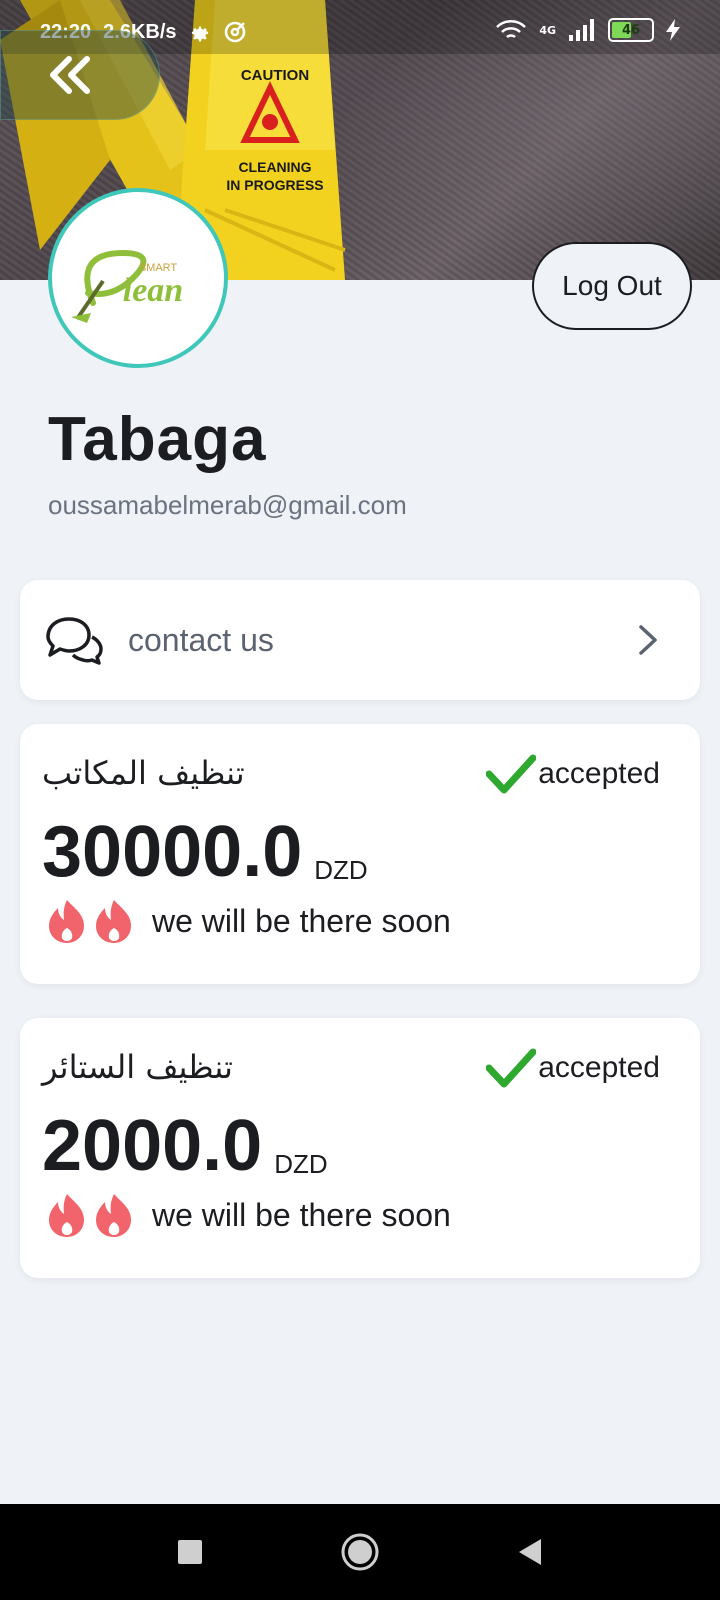 This screenshot has width=720, height=1600. I want to click on order-title: تنظيف المكاتب, so click(143, 773).